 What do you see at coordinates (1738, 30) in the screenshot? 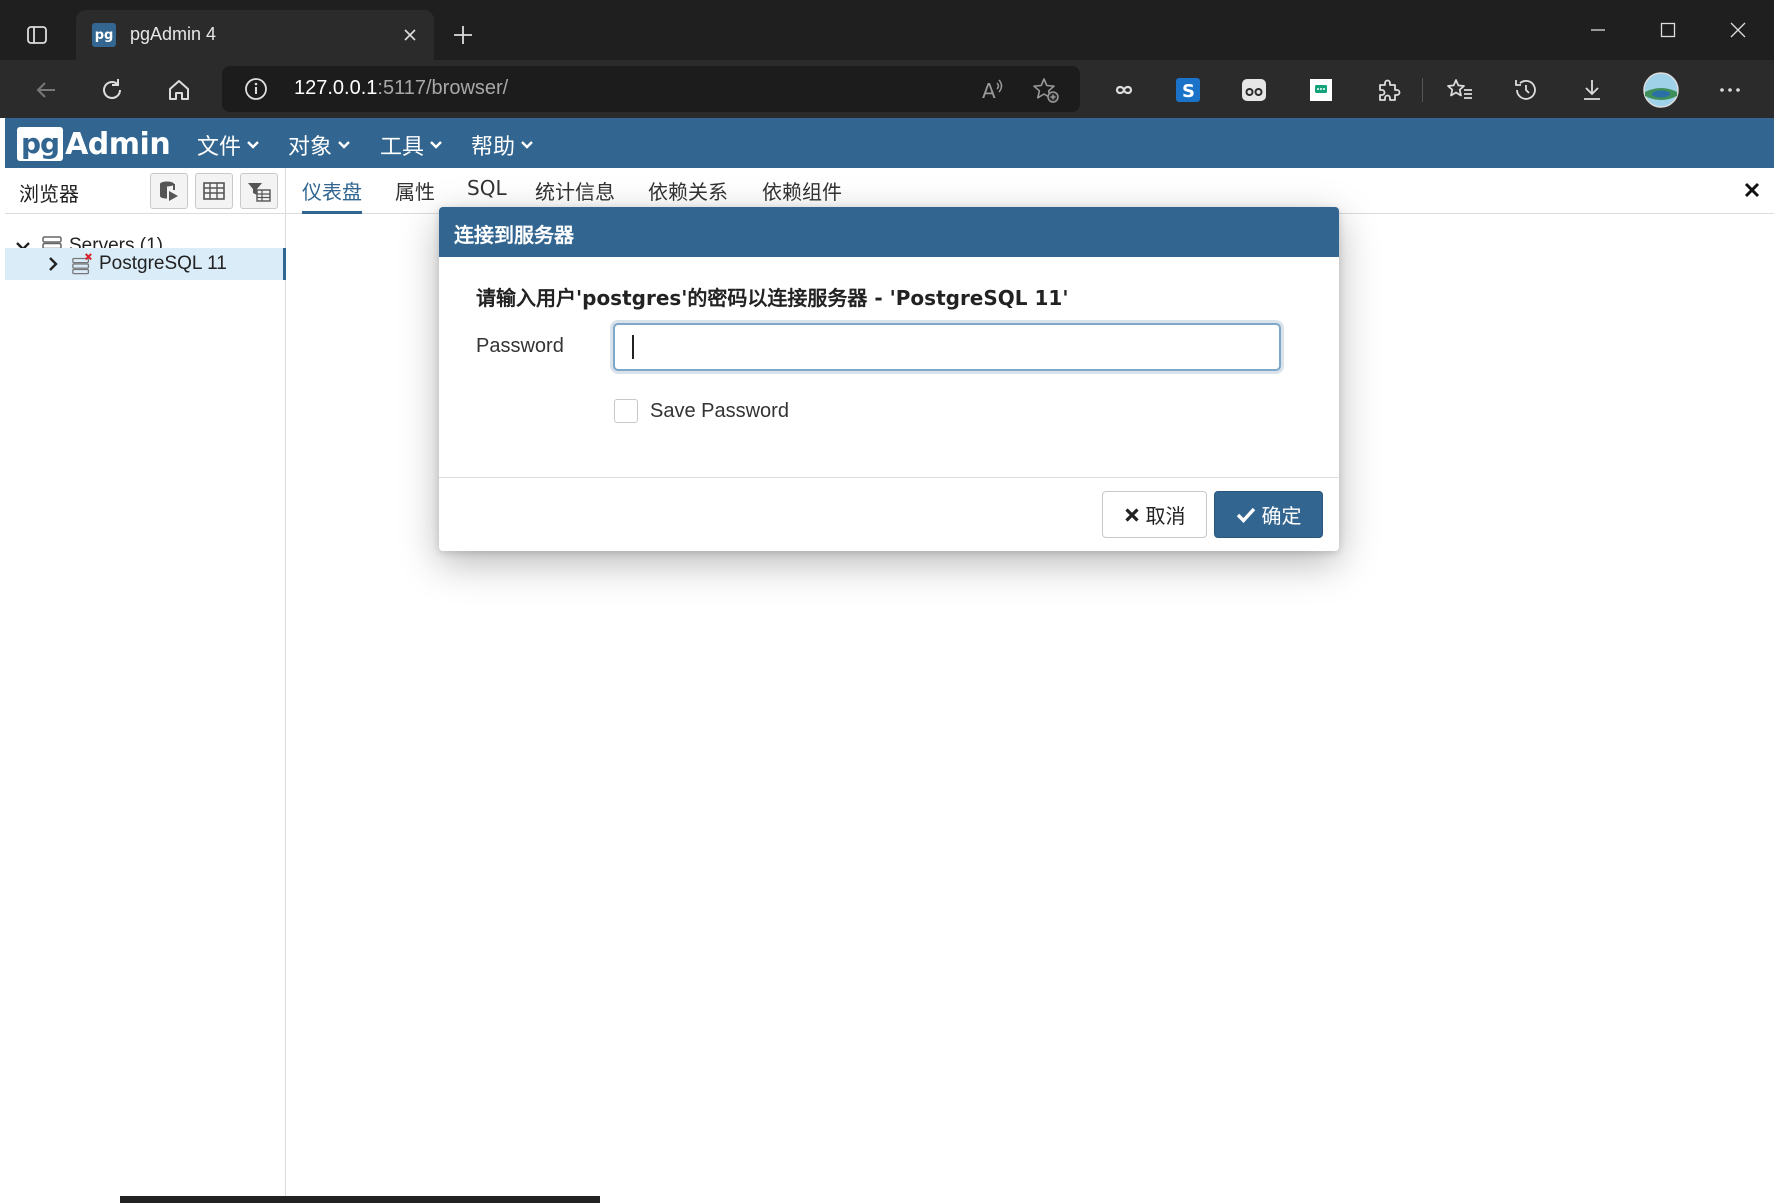
I see `window-close-icon` at bounding box center [1738, 30].